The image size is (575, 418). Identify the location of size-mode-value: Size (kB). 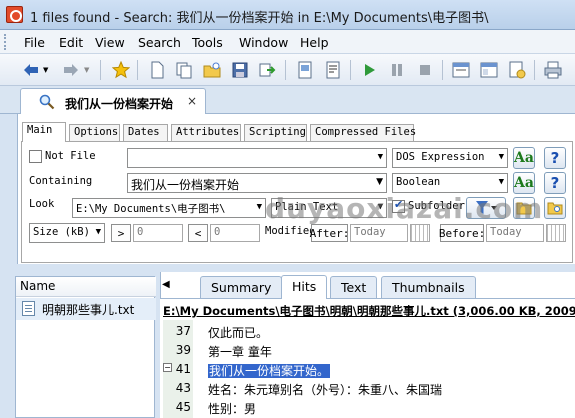
(61, 232).